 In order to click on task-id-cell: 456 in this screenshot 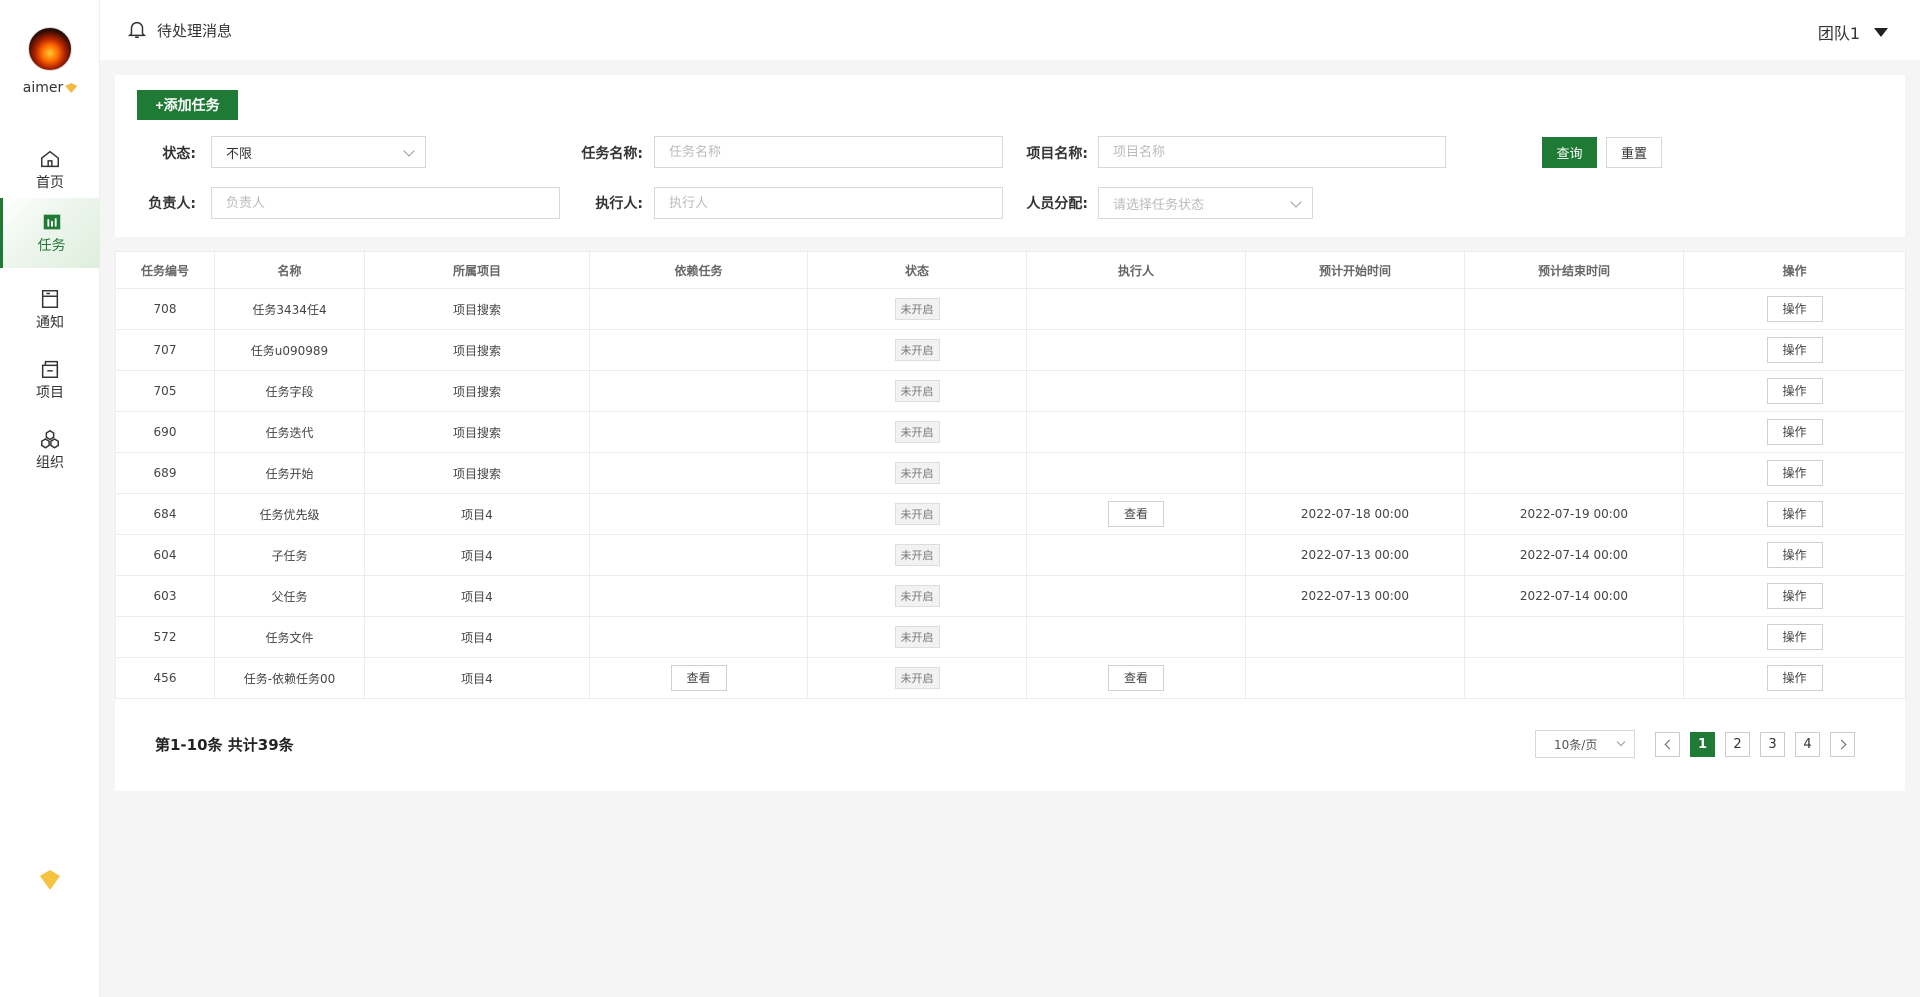, I will do `click(165, 678)`.